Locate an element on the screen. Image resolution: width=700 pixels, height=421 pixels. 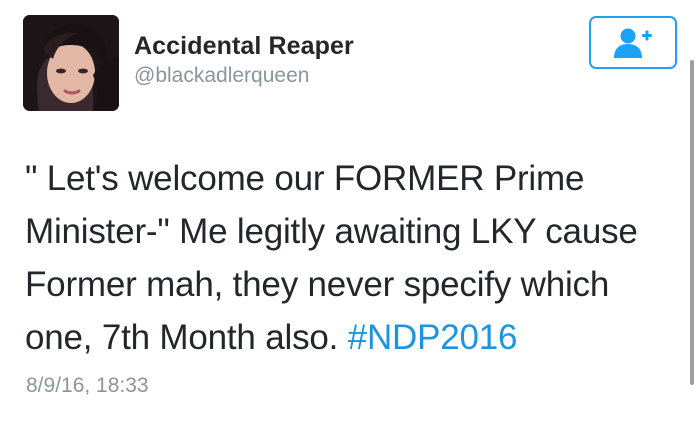
display-name: Accidental Reaper is located at coordinates (244, 46).